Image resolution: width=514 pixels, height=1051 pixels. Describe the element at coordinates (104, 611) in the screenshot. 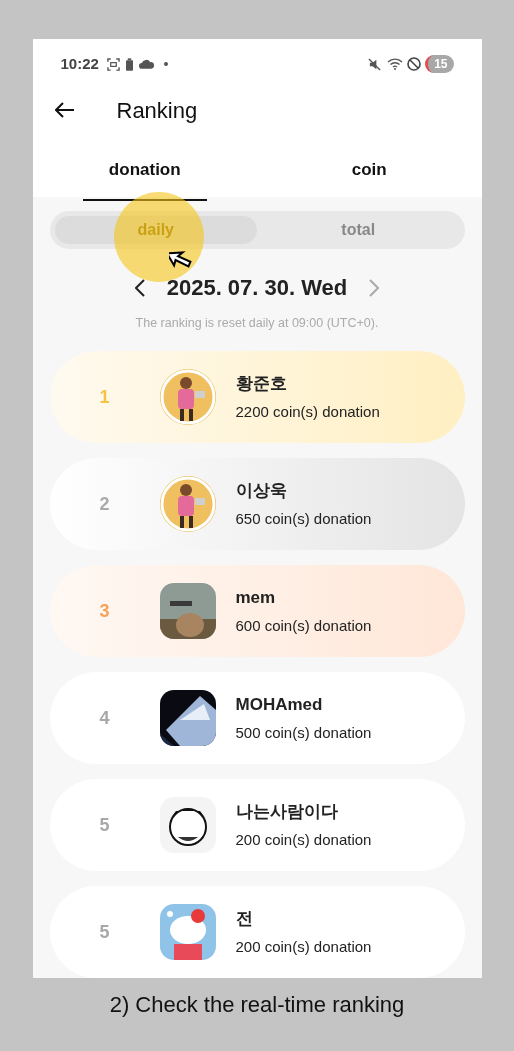

I see `rank-number: 3` at that location.